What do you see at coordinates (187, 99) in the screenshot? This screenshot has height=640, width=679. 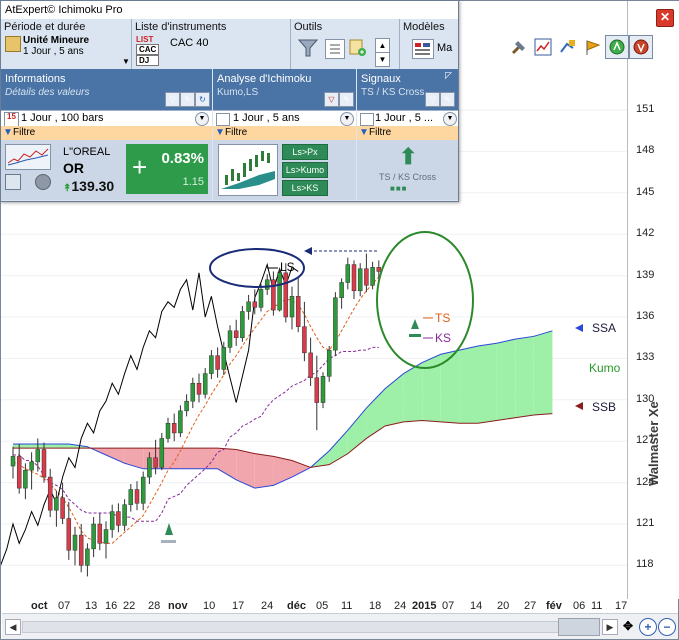 I see `info-settings-icon: ✎` at bounding box center [187, 99].